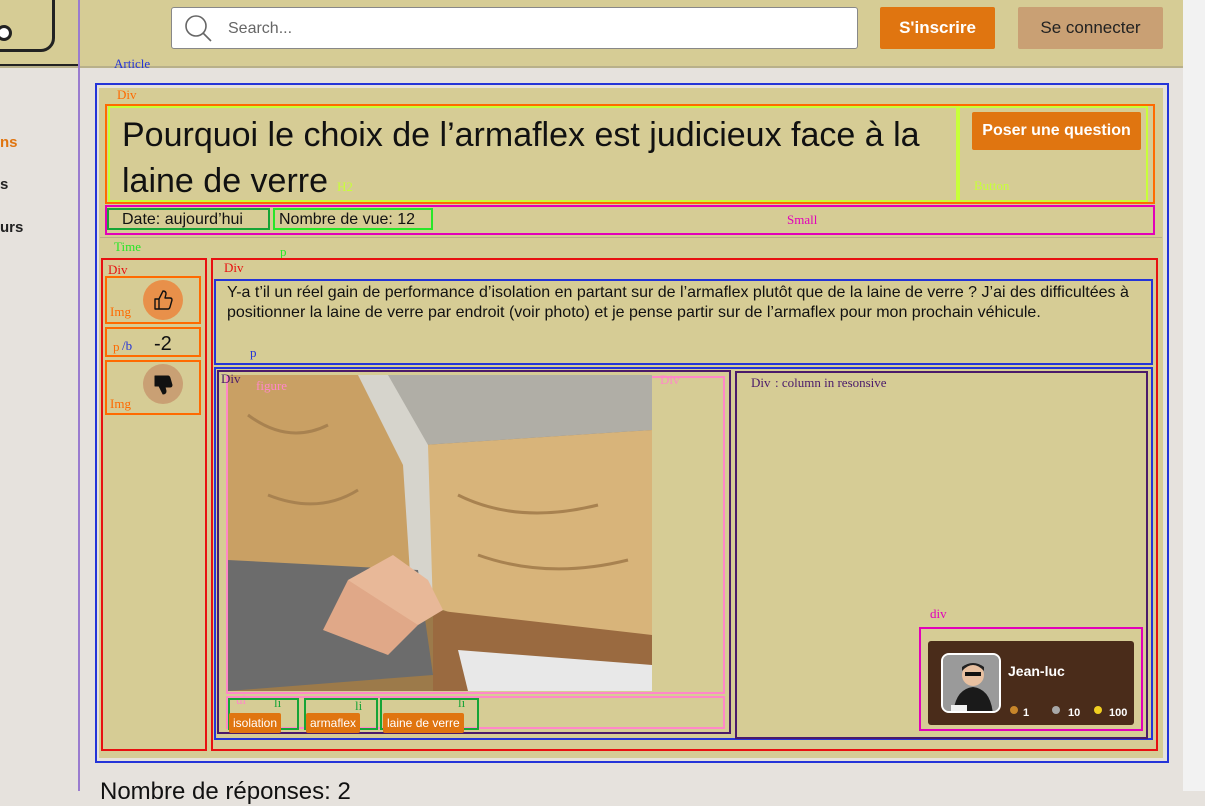  What do you see at coordinates (831, 382) in the screenshot?
I see `annotation-div-right-note: : column in resonsive` at bounding box center [831, 382].